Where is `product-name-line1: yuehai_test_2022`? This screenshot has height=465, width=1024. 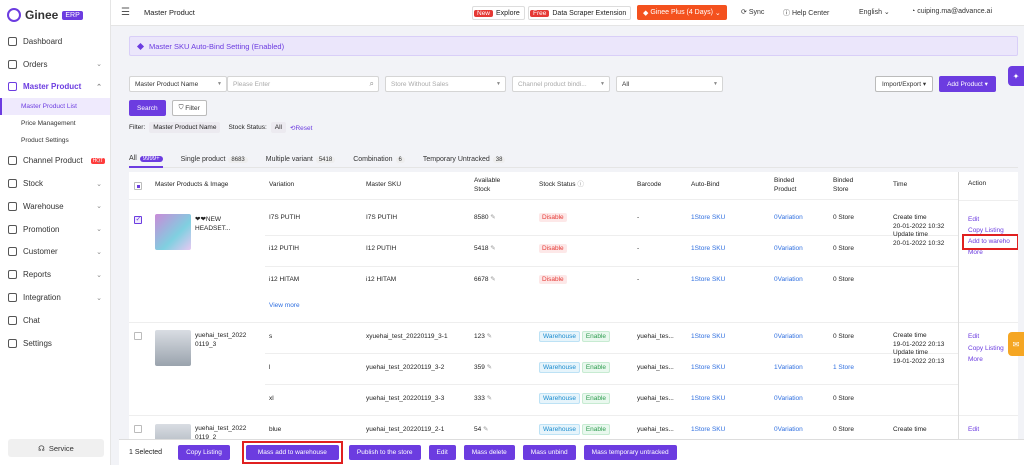
product-name-line1: yuehai_test_2022 is located at coordinates (221, 428).